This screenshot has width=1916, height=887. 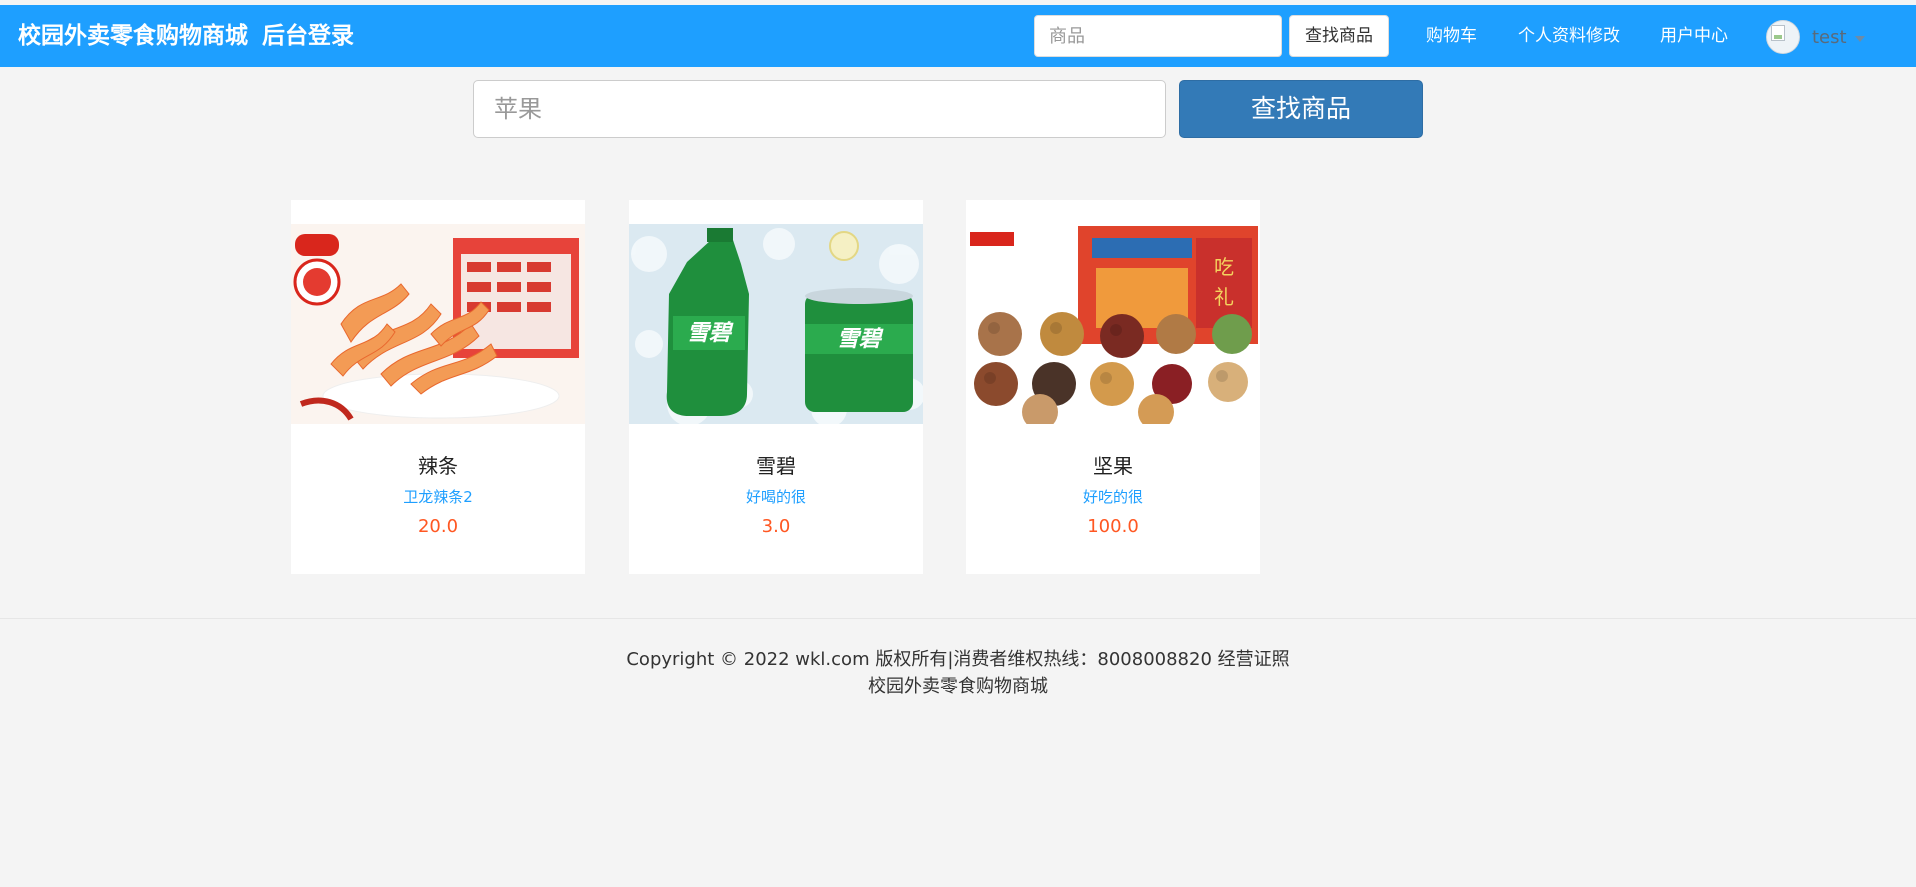 What do you see at coordinates (958, 618) in the screenshot?
I see `footer-divider` at bounding box center [958, 618].